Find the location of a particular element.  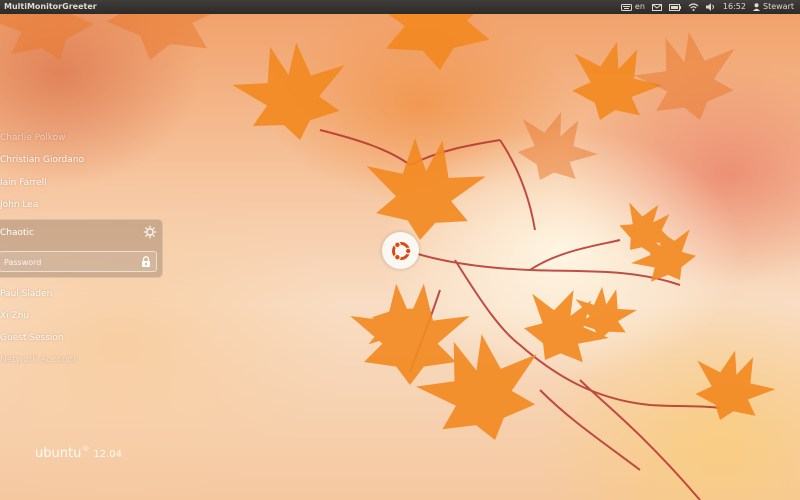

user-item: Guest Session is located at coordinates (32, 338).